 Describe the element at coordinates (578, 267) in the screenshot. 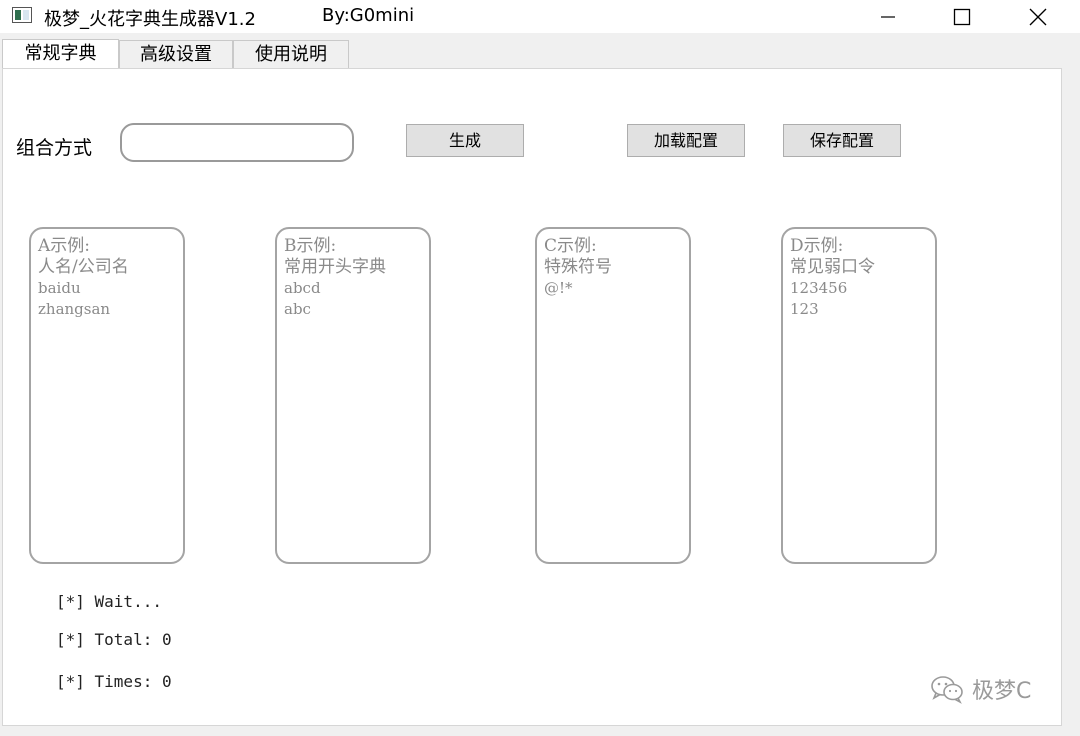

I see `box-c-line: 特殊符号` at that location.